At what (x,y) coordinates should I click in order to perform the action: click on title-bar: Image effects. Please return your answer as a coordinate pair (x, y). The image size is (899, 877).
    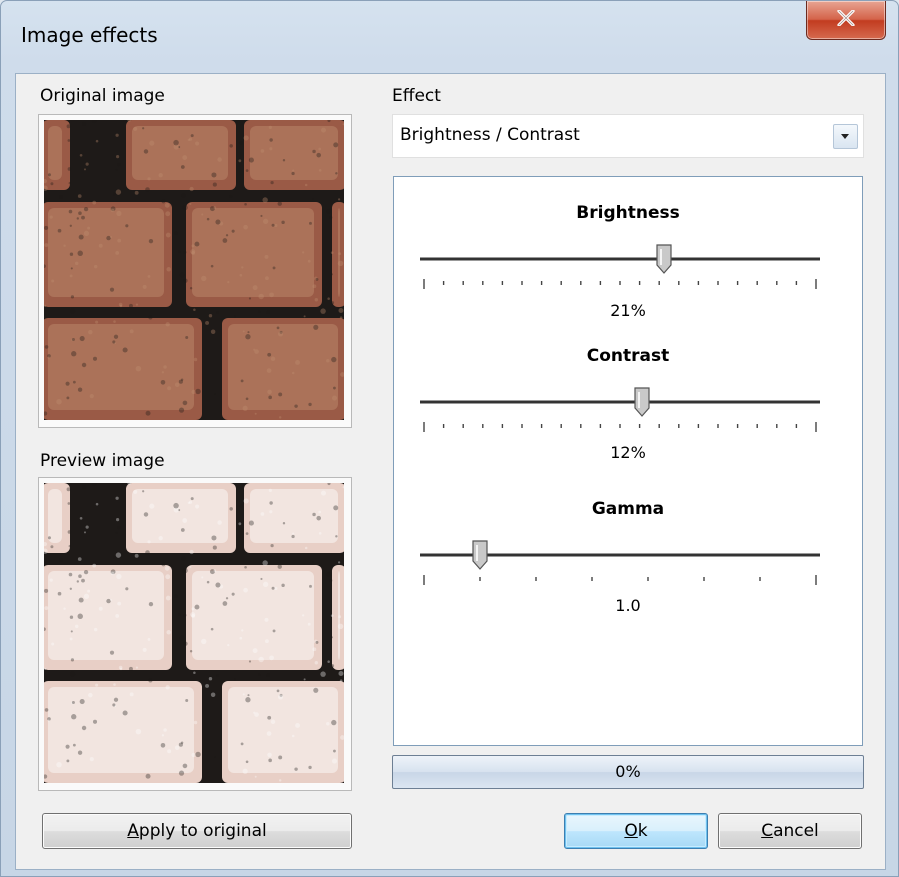
    Looking at the image, I should click on (449, 37).